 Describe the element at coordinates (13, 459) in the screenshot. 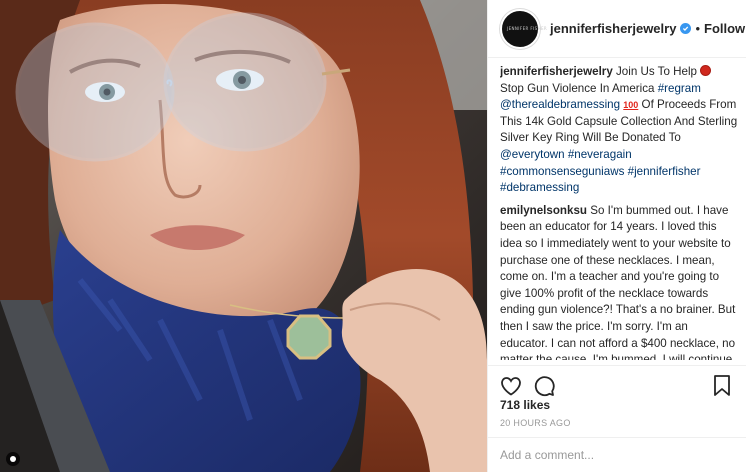

I see `user-tag-icon` at that location.